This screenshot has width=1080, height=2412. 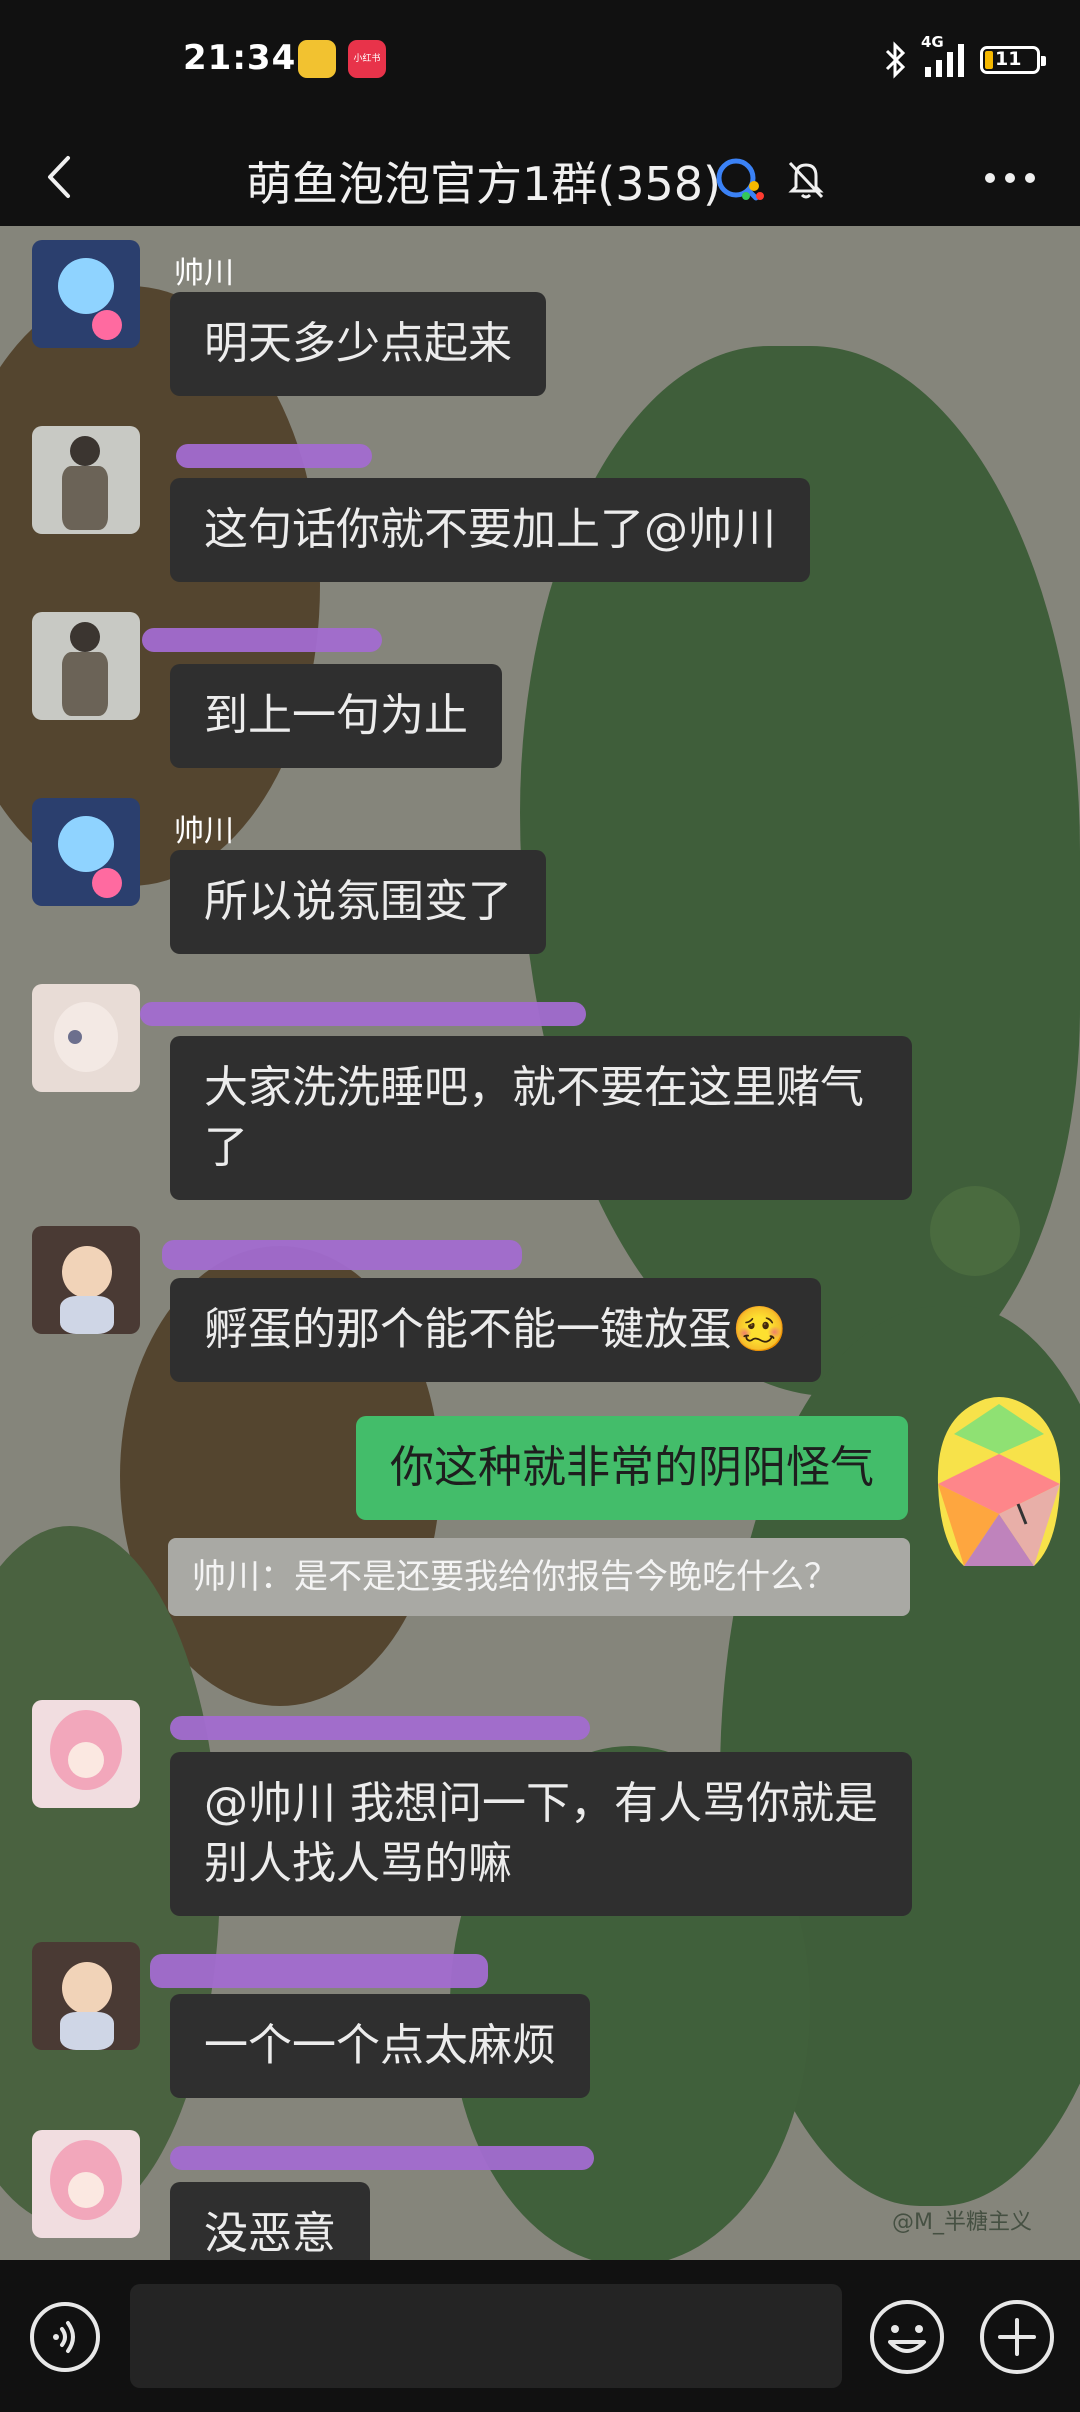 I want to click on message-bubble: 所以说氛围变了, so click(x=358, y=902).